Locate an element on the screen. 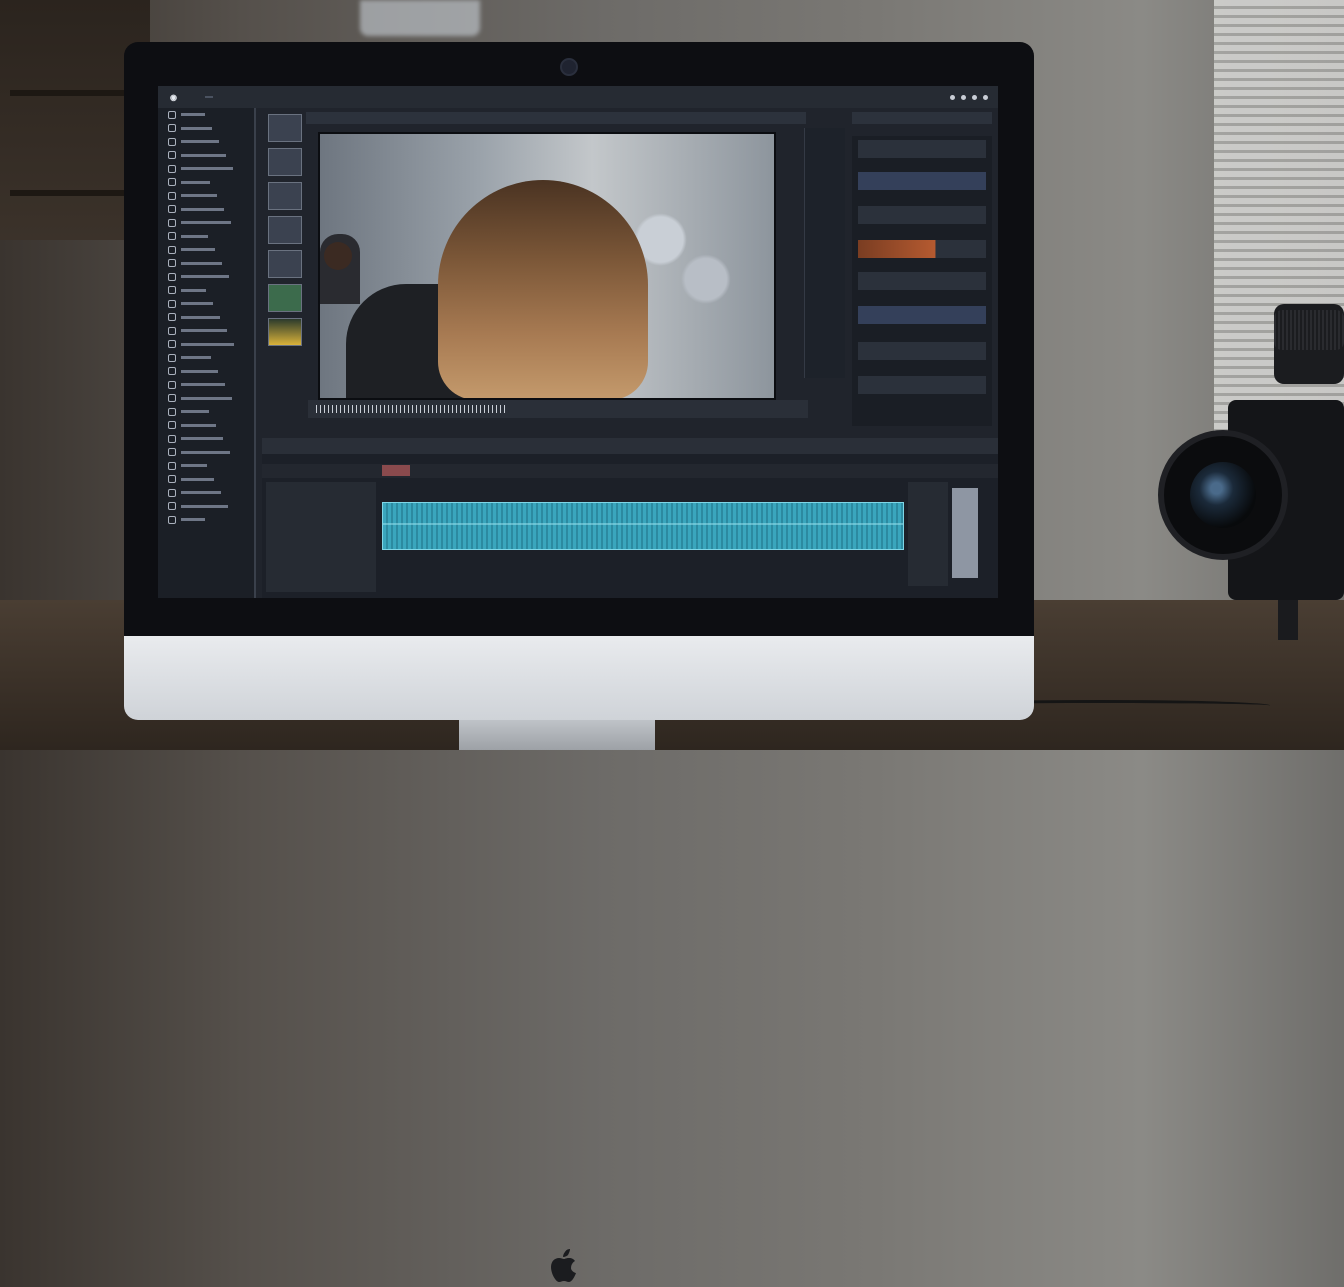 The width and height of the screenshot is (1344, 1287). app-logo: ◉ is located at coordinates (173, 97).